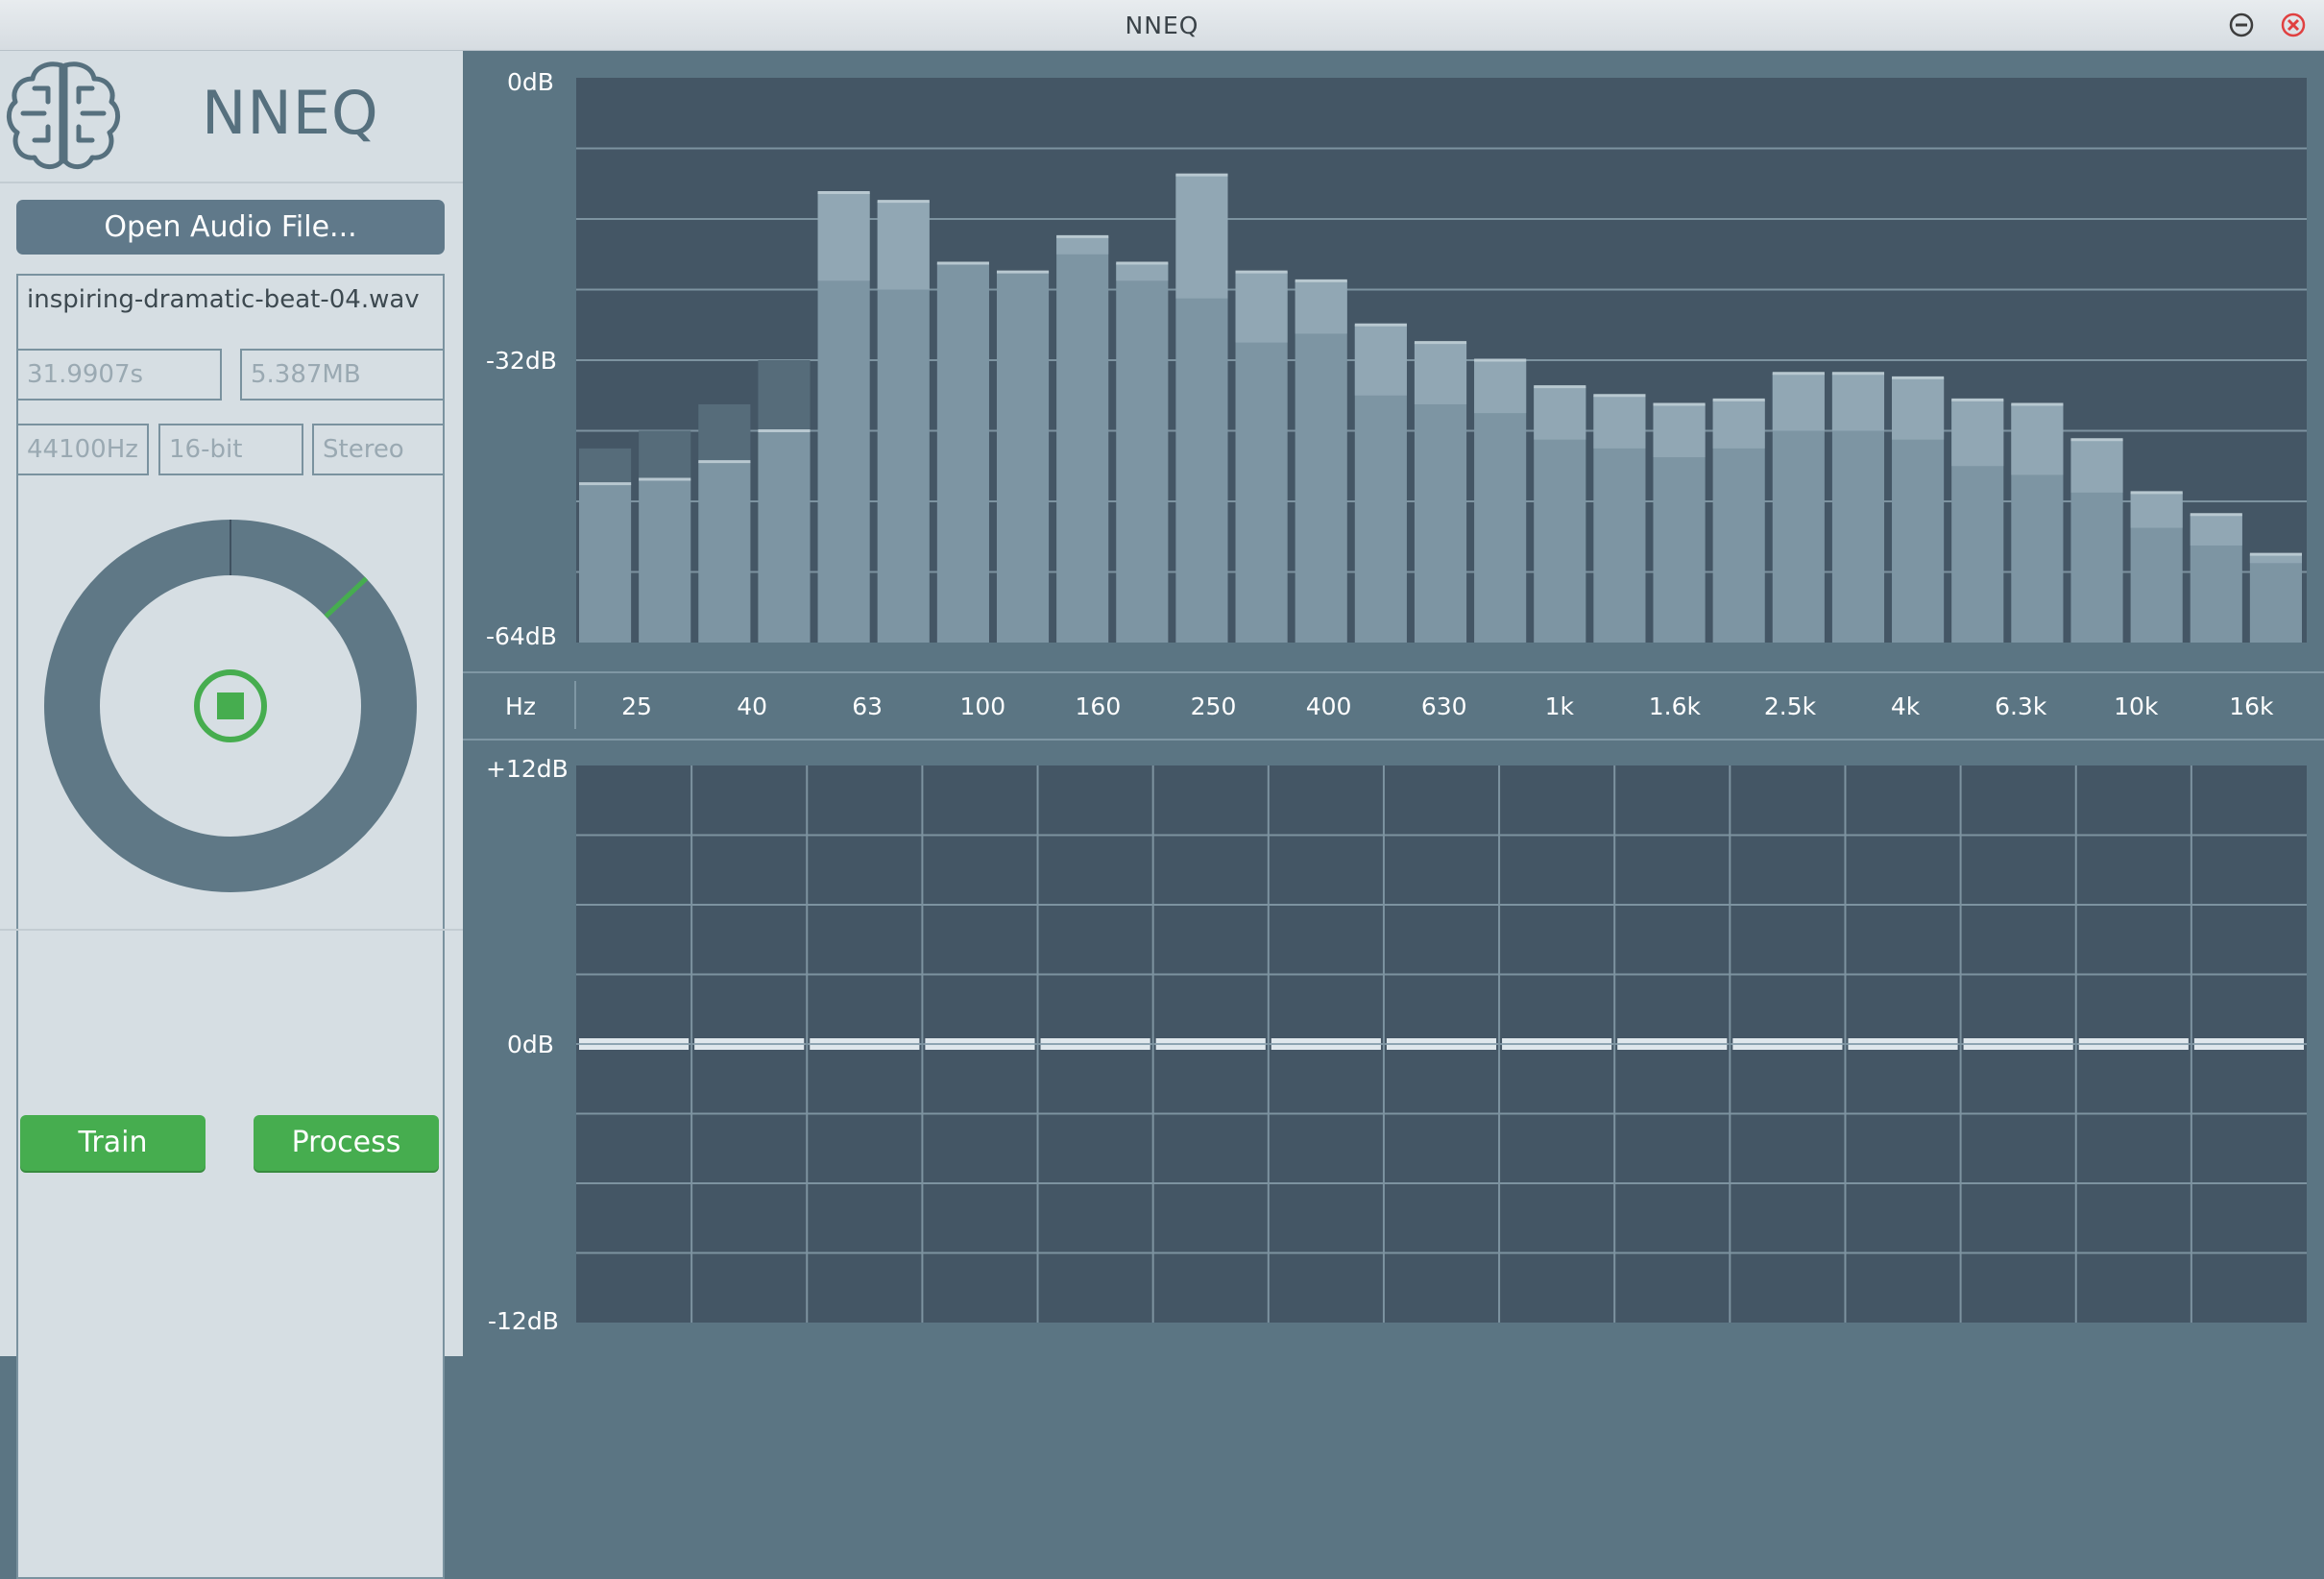 The width and height of the screenshot is (2324, 1579). What do you see at coordinates (1790, 706) in the screenshot?
I see `frequency-tick-label: 2.5k` at bounding box center [1790, 706].